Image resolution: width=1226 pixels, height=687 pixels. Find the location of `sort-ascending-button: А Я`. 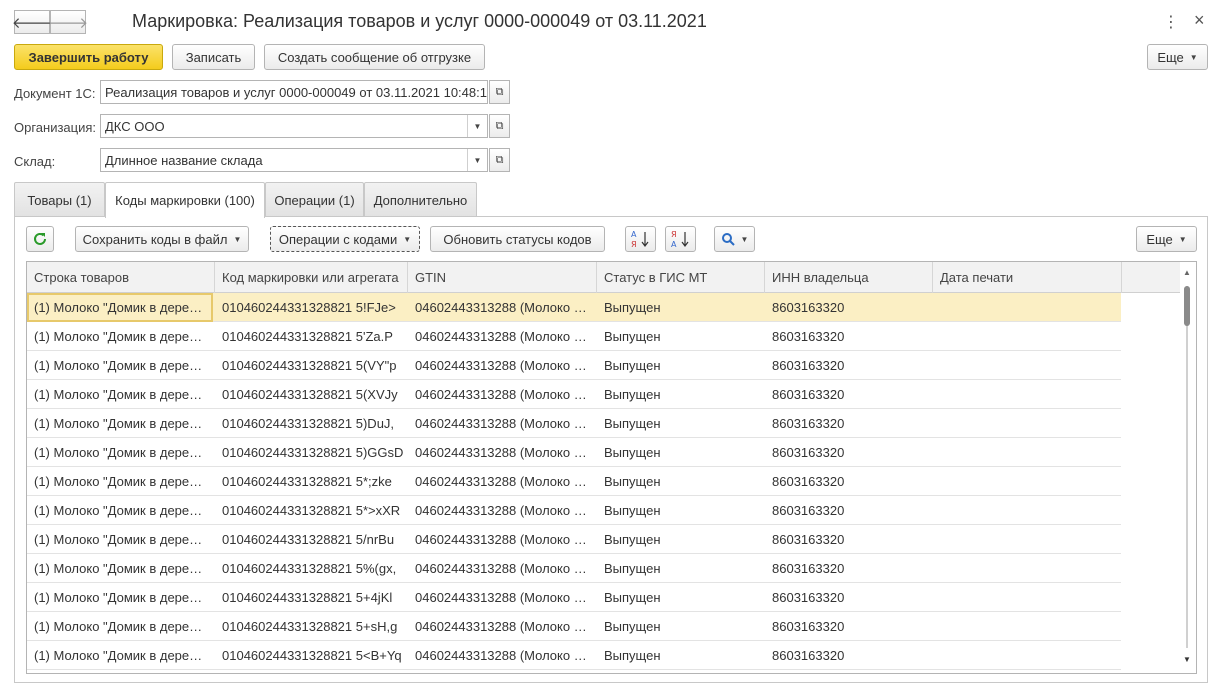

sort-ascending-button: А Я is located at coordinates (640, 239).